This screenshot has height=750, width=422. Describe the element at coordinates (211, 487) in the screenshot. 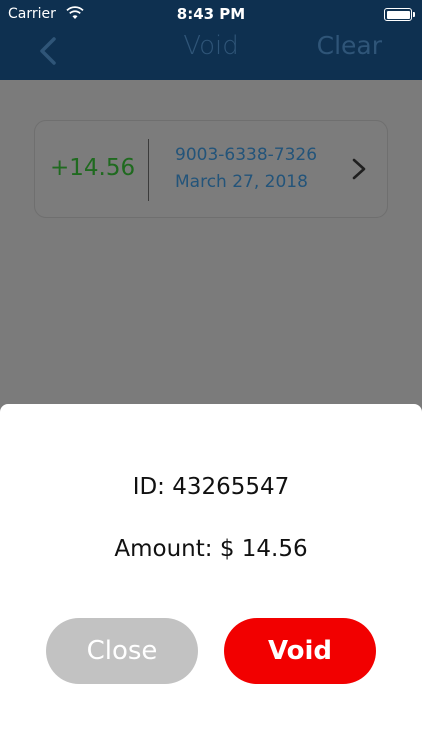

I see `transaction-id: ID: 43265547` at that location.